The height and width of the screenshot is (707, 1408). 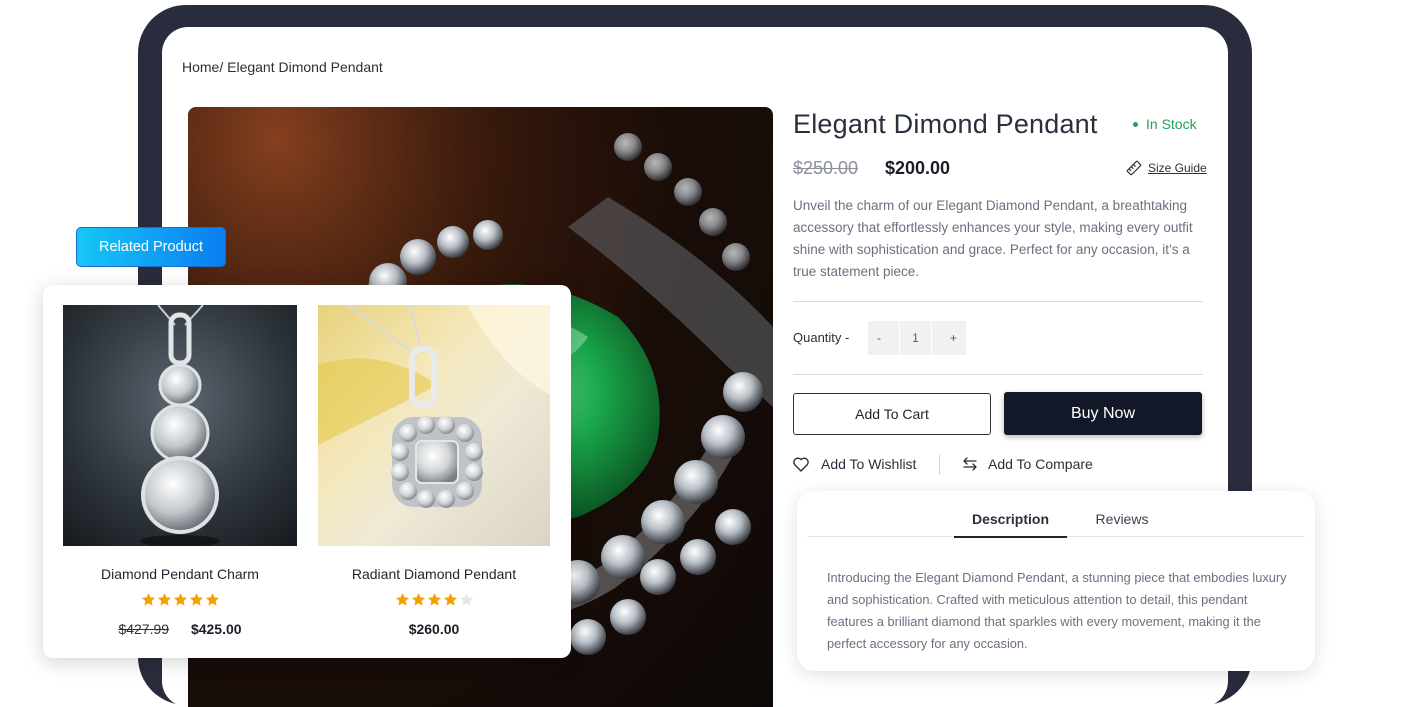 I want to click on add-to-cart-button: Add To Cart, so click(x=892, y=414).